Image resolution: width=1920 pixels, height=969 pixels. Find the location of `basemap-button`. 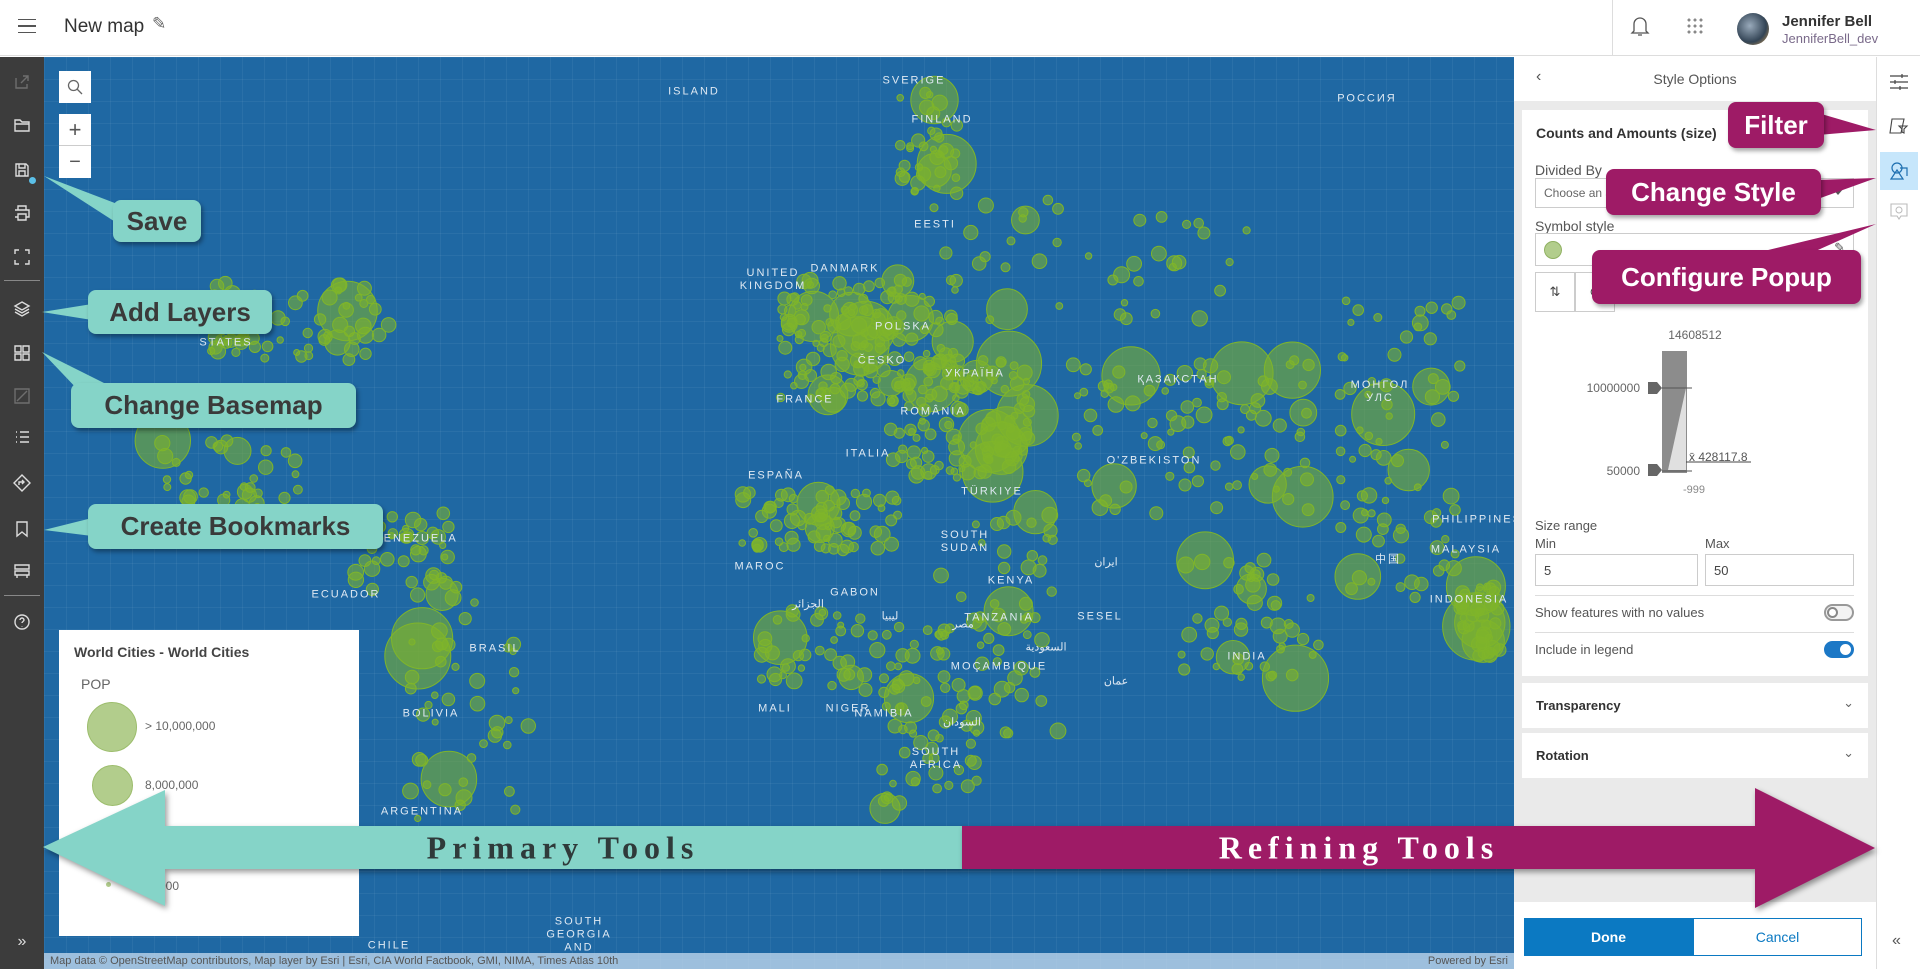

basemap-button is located at coordinates (22, 353).